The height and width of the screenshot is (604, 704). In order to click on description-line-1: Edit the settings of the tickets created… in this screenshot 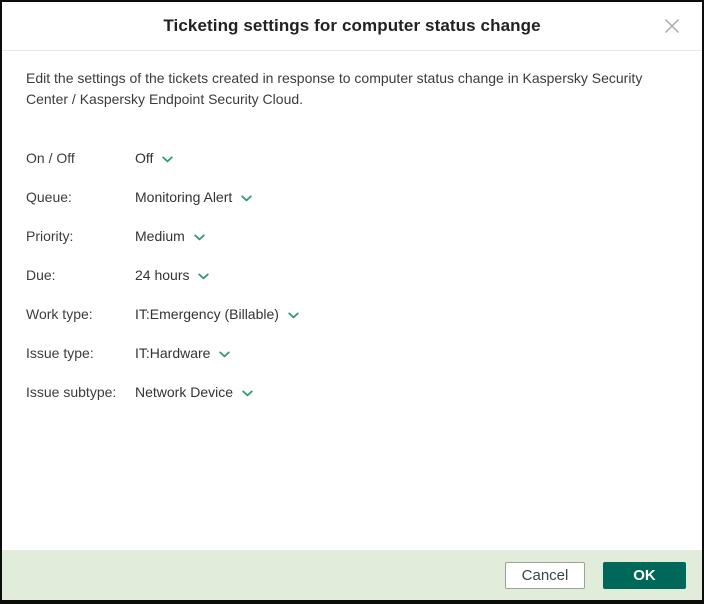, I will do `click(334, 78)`.